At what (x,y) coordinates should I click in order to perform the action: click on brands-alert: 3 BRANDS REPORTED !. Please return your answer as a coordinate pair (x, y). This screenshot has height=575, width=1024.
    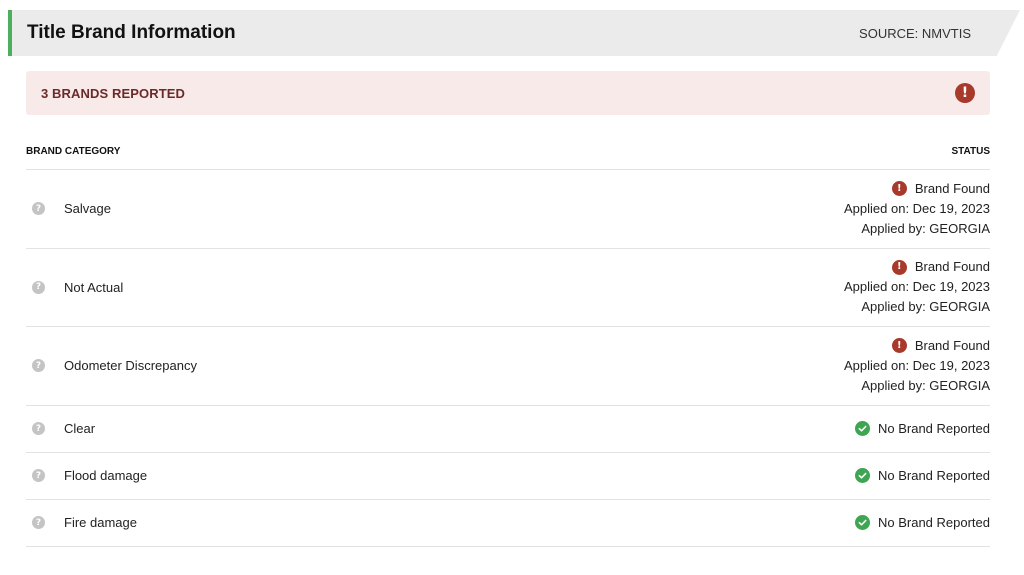
    Looking at the image, I should click on (508, 93).